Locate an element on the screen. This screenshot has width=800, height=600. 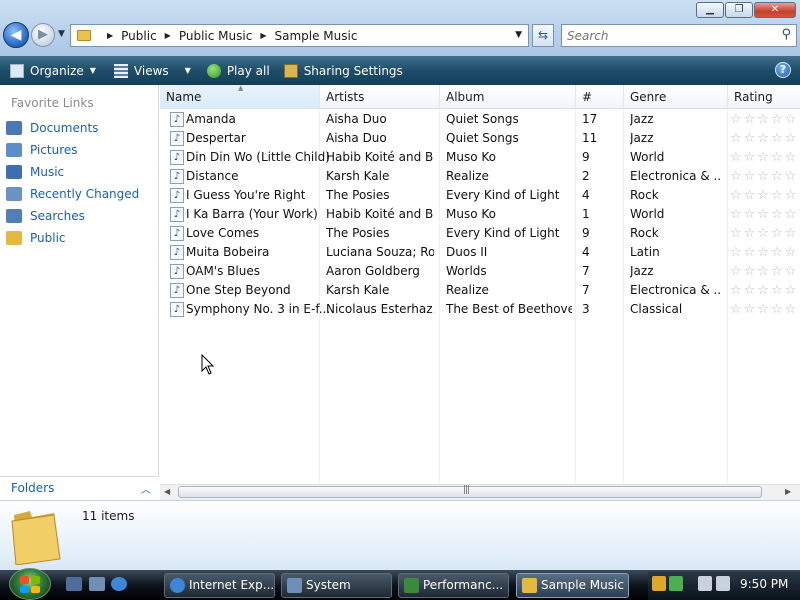
column-header-album: Album is located at coordinates (508, 97).